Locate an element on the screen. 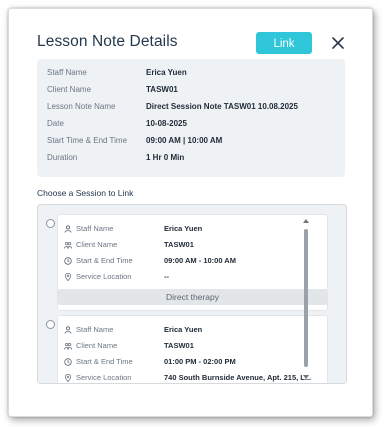 Image resolution: width=385 pixels, height=427 pixels. scroll-up-arrow is located at coordinates (306, 221).